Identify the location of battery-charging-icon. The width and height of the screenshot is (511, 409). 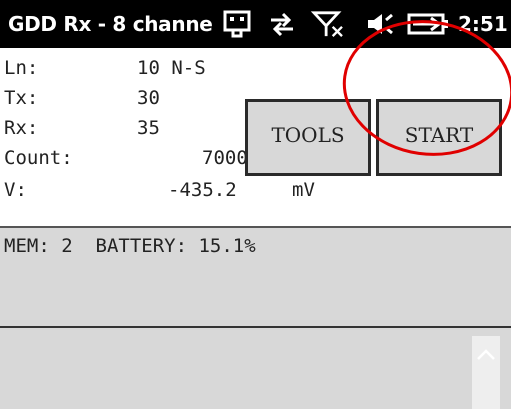
(429, 24).